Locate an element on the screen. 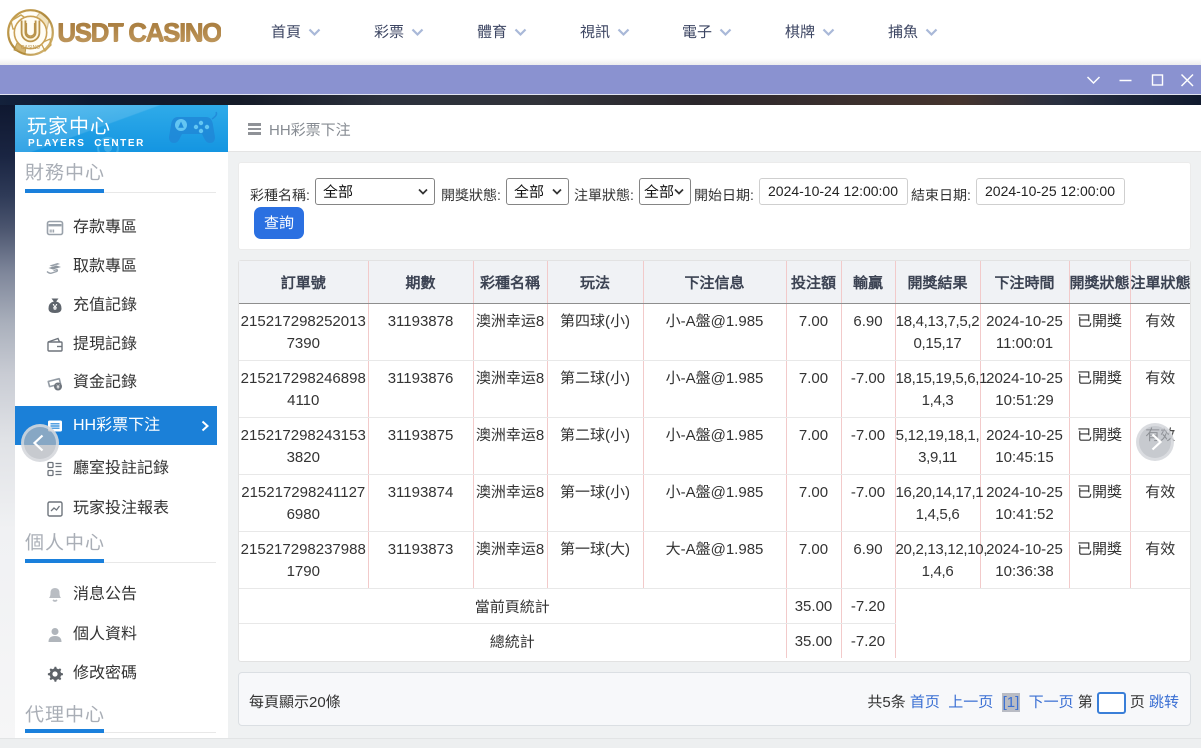 This screenshot has height=748, width=1201. svg-text: CASINO is located at coordinates (30, 48).